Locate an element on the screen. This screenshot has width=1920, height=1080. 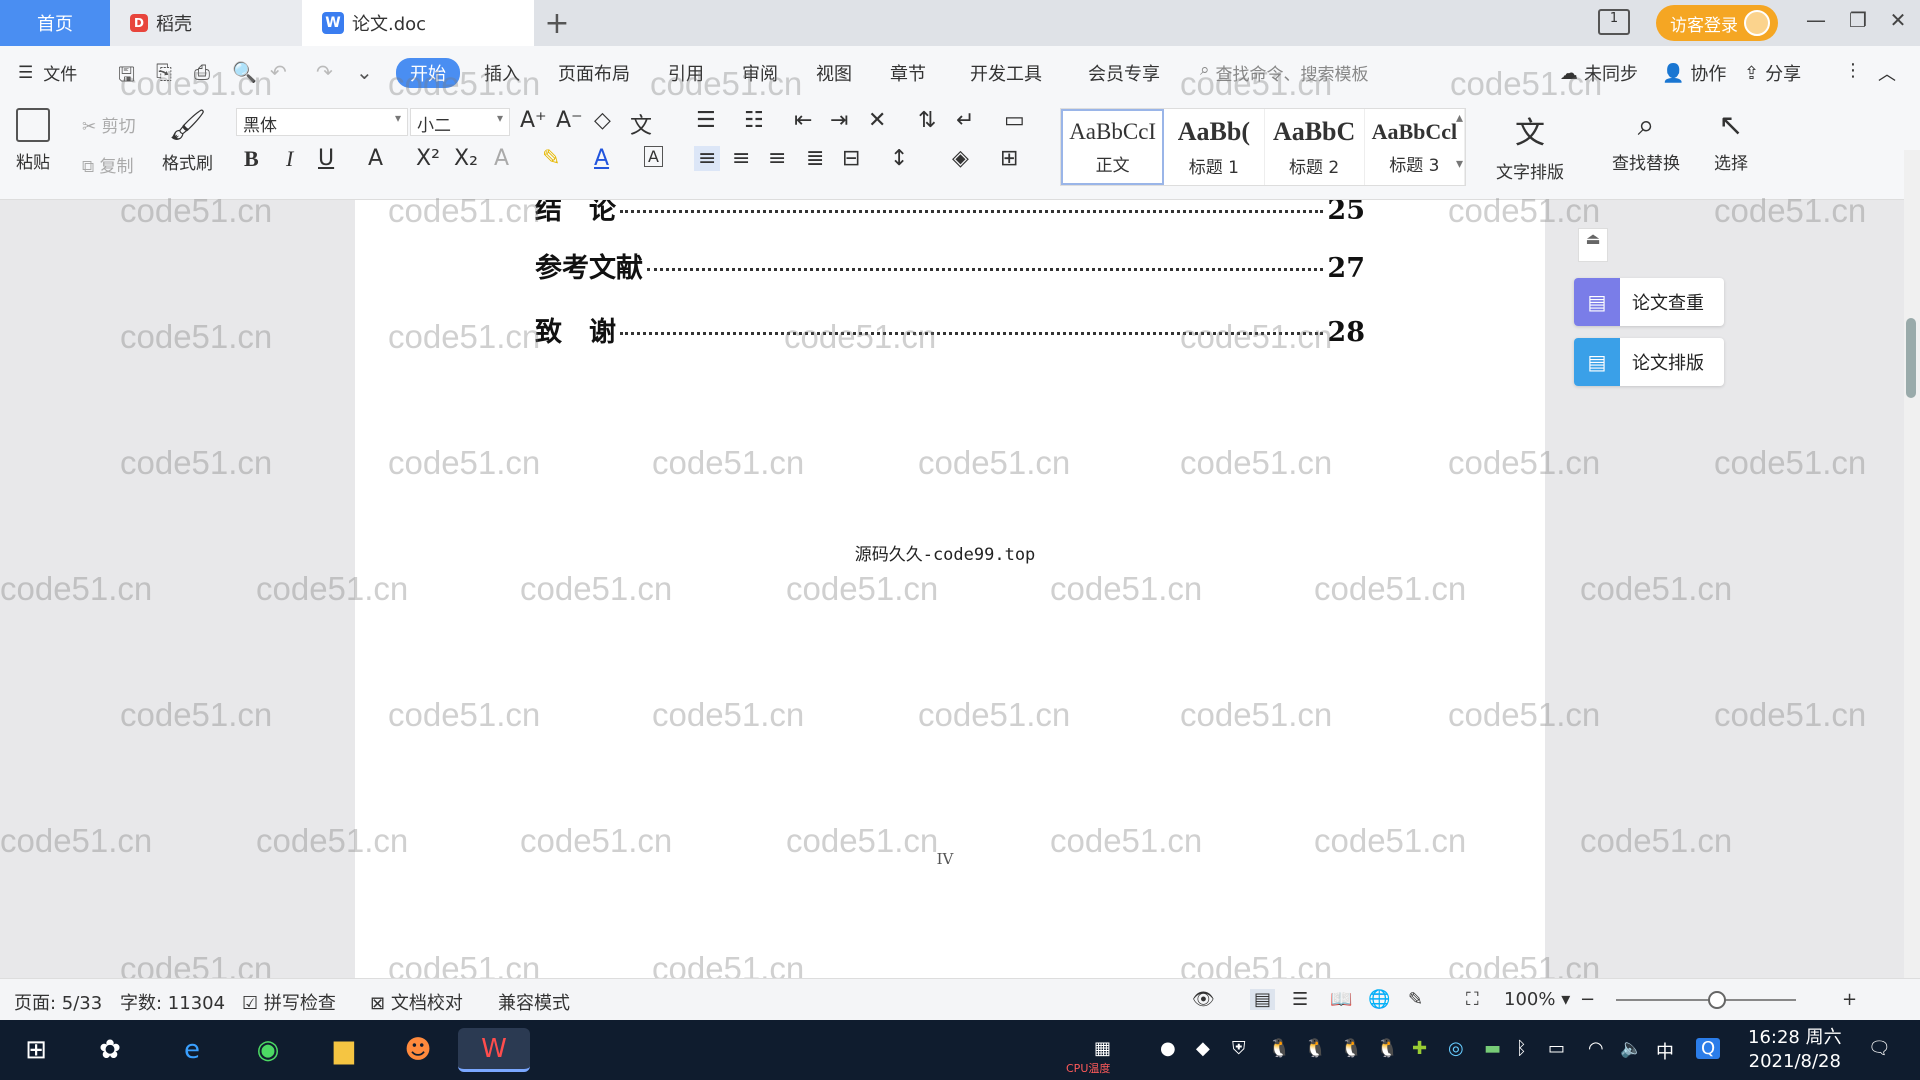
format-painter-button: 🖌 格式刷 is located at coordinates (187, 141).